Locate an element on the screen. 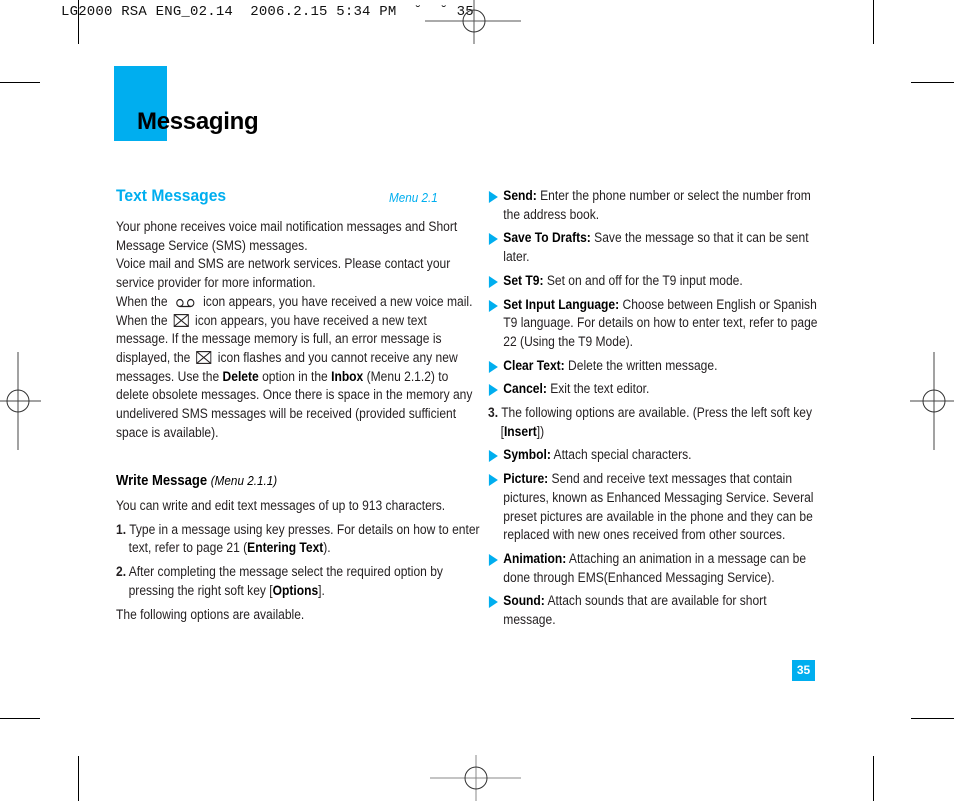 This screenshot has height=801, width=954. delete-term: Delete is located at coordinates (240, 376).